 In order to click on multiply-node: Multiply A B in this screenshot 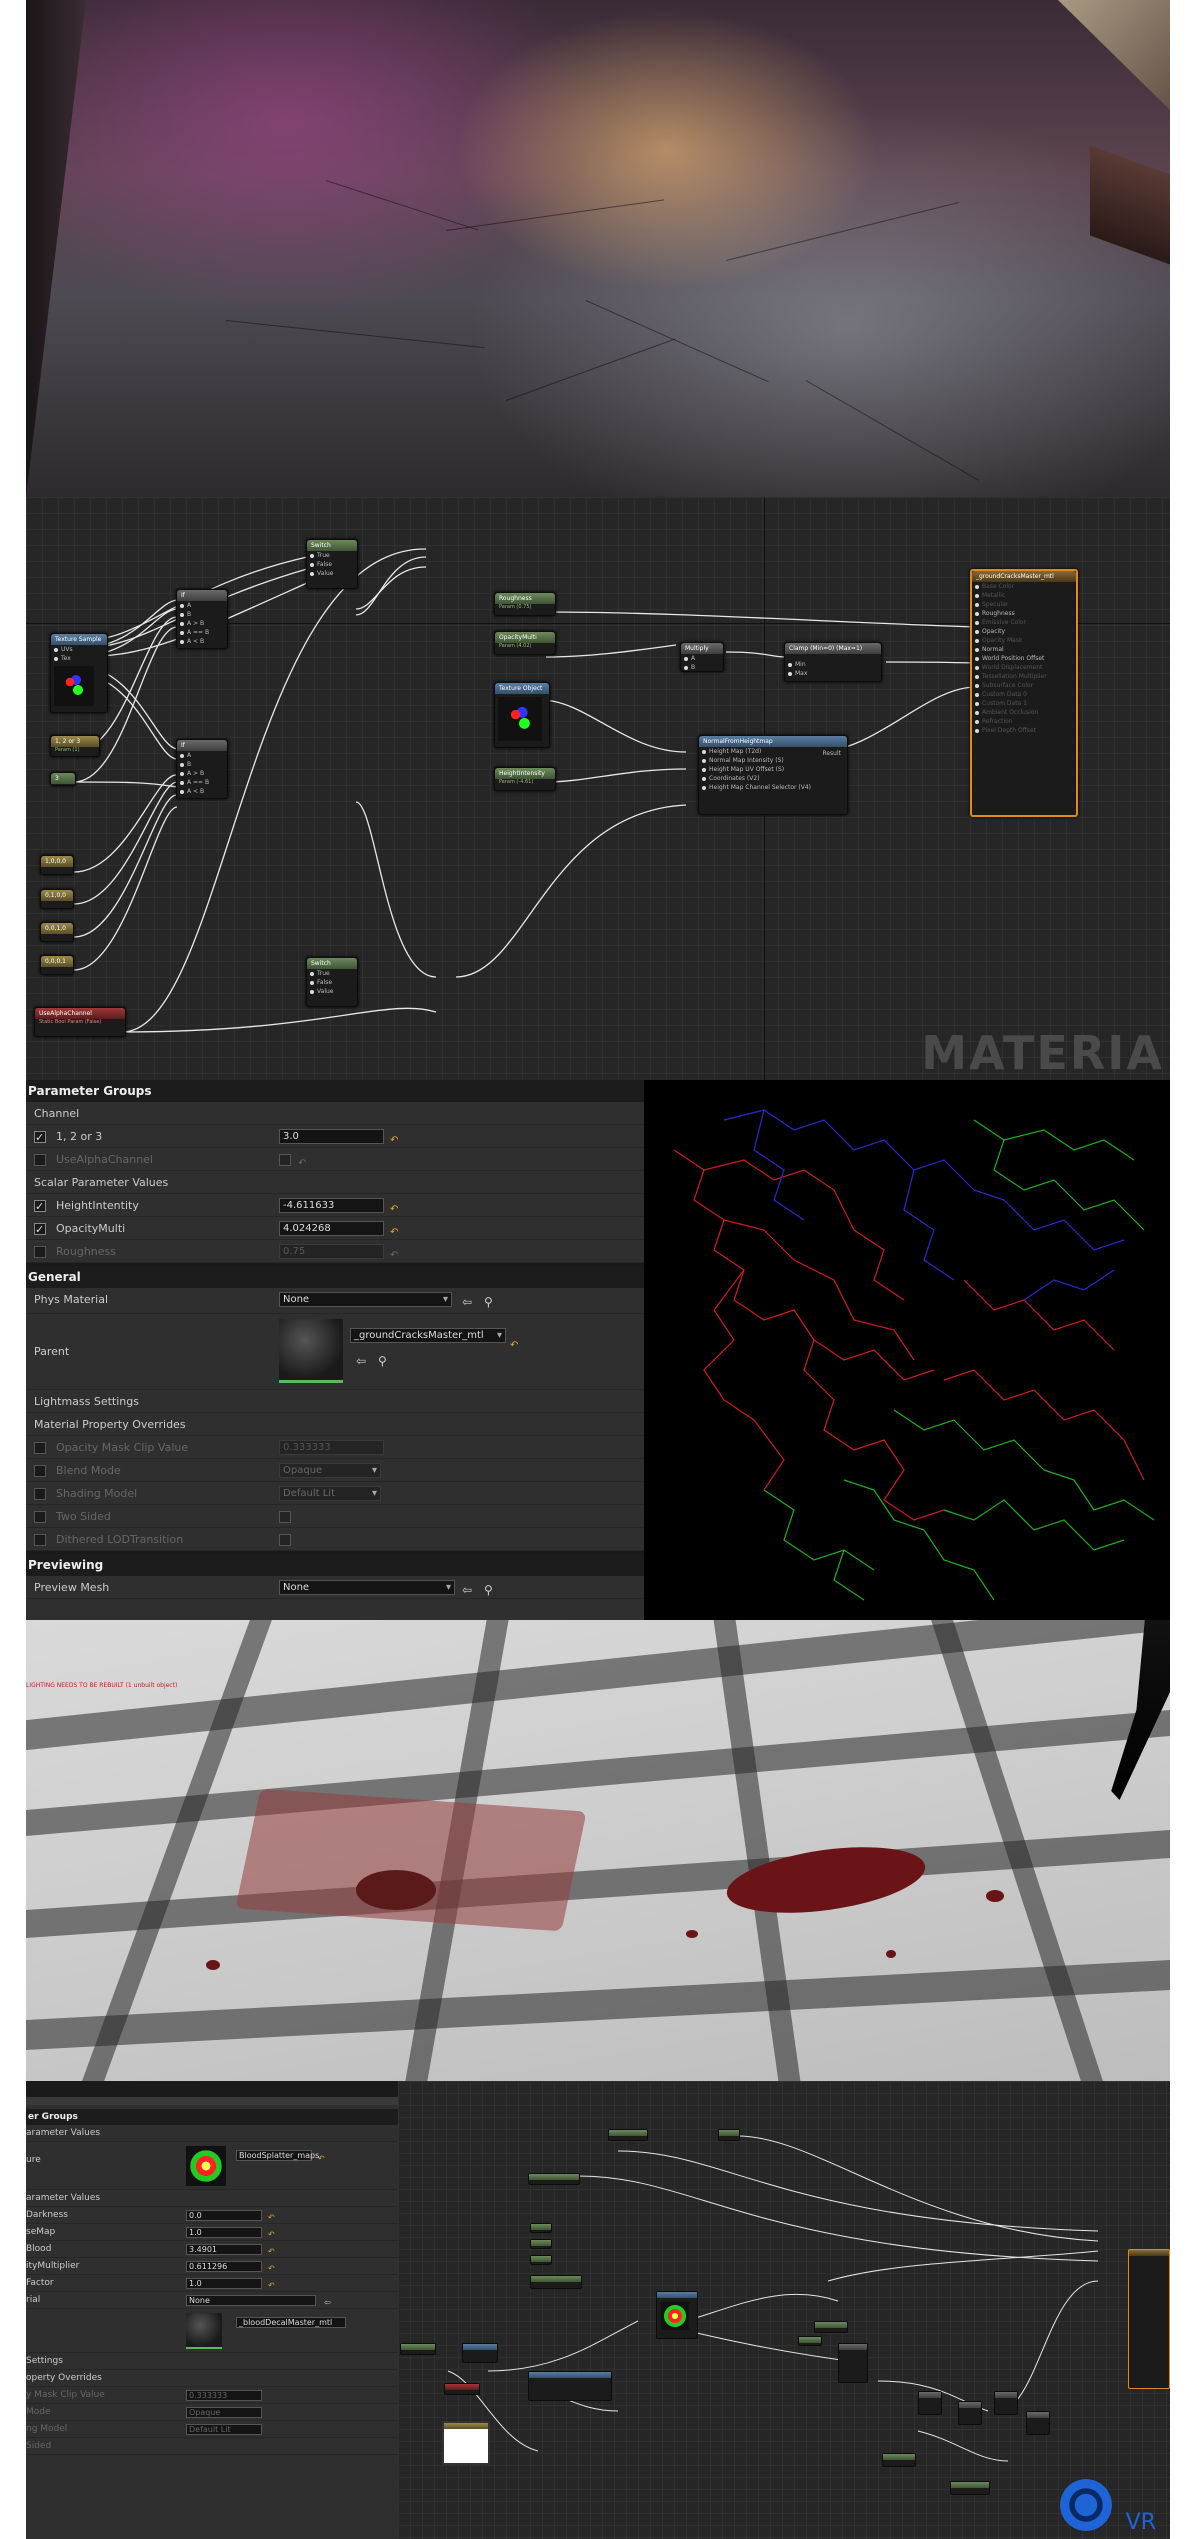, I will do `click(702, 657)`.